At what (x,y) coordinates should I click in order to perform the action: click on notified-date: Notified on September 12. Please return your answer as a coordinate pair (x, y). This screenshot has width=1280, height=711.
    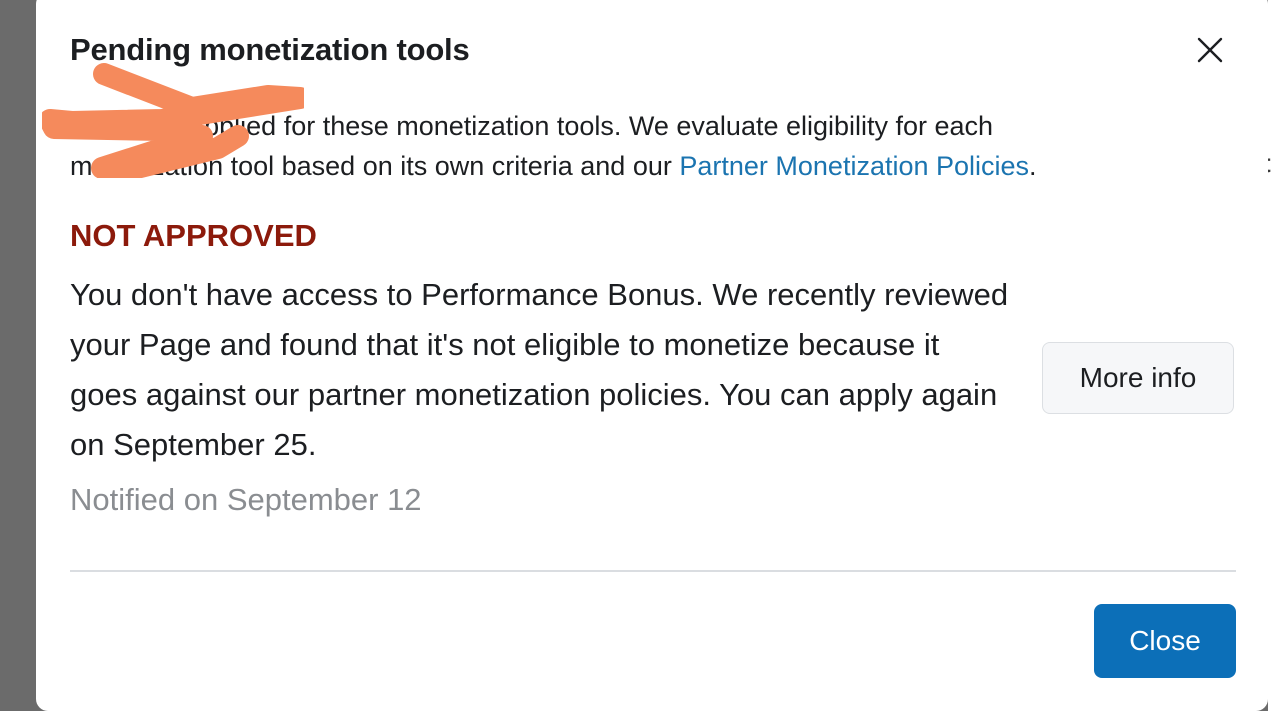
    Looking at the image, I should click on (246, 499).